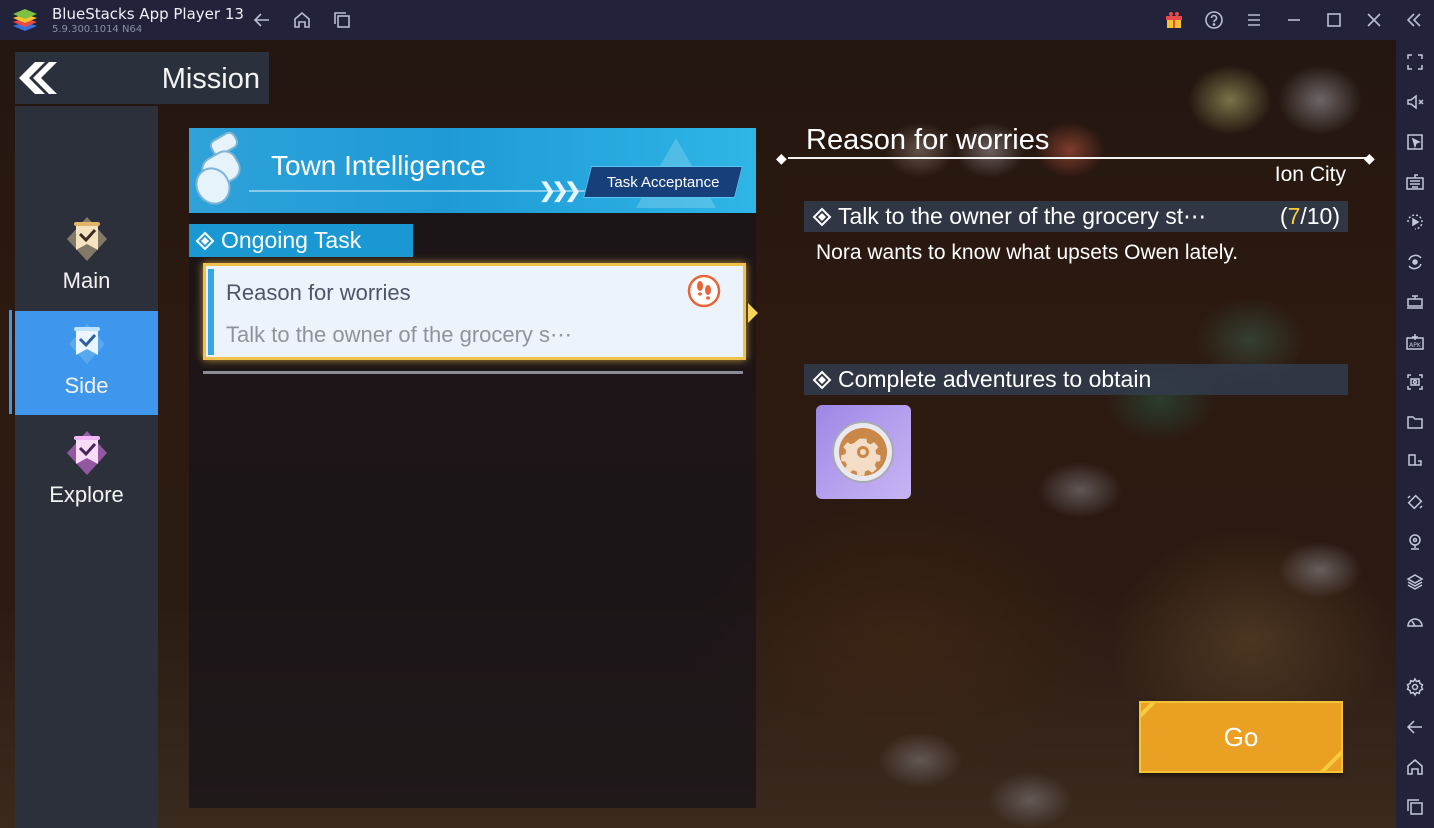  Describe the element at coordinates (1334, 20) in the screenshot. I see `maximize-icon` at that location.